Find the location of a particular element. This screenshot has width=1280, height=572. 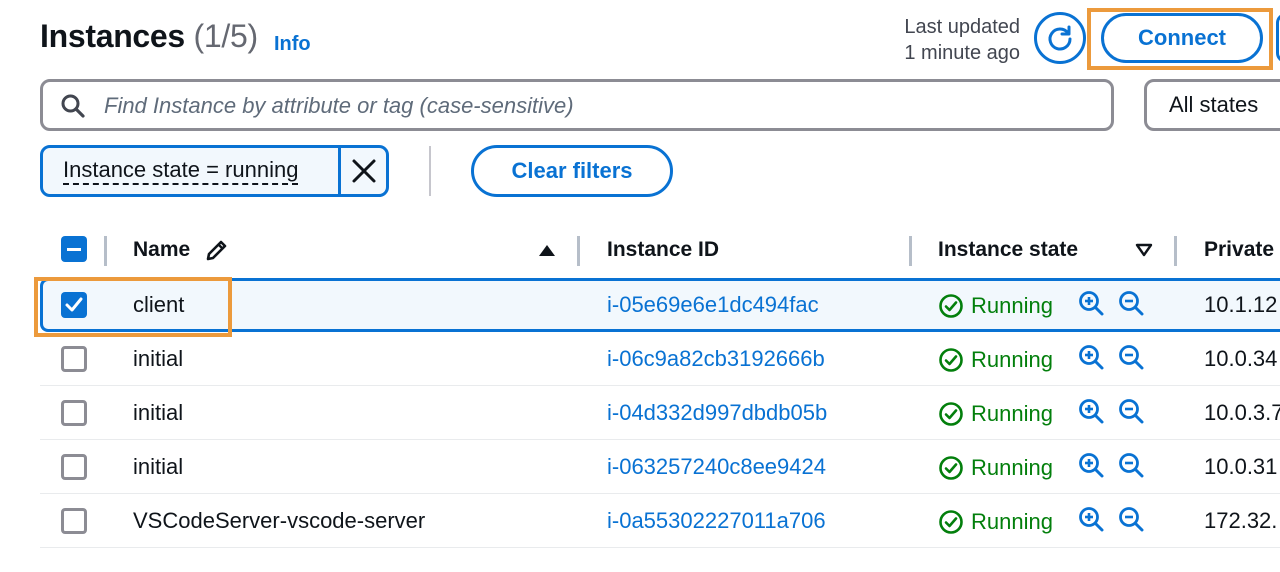

column-header-instance-state: Instance state is located at coordinates (1008, 250).